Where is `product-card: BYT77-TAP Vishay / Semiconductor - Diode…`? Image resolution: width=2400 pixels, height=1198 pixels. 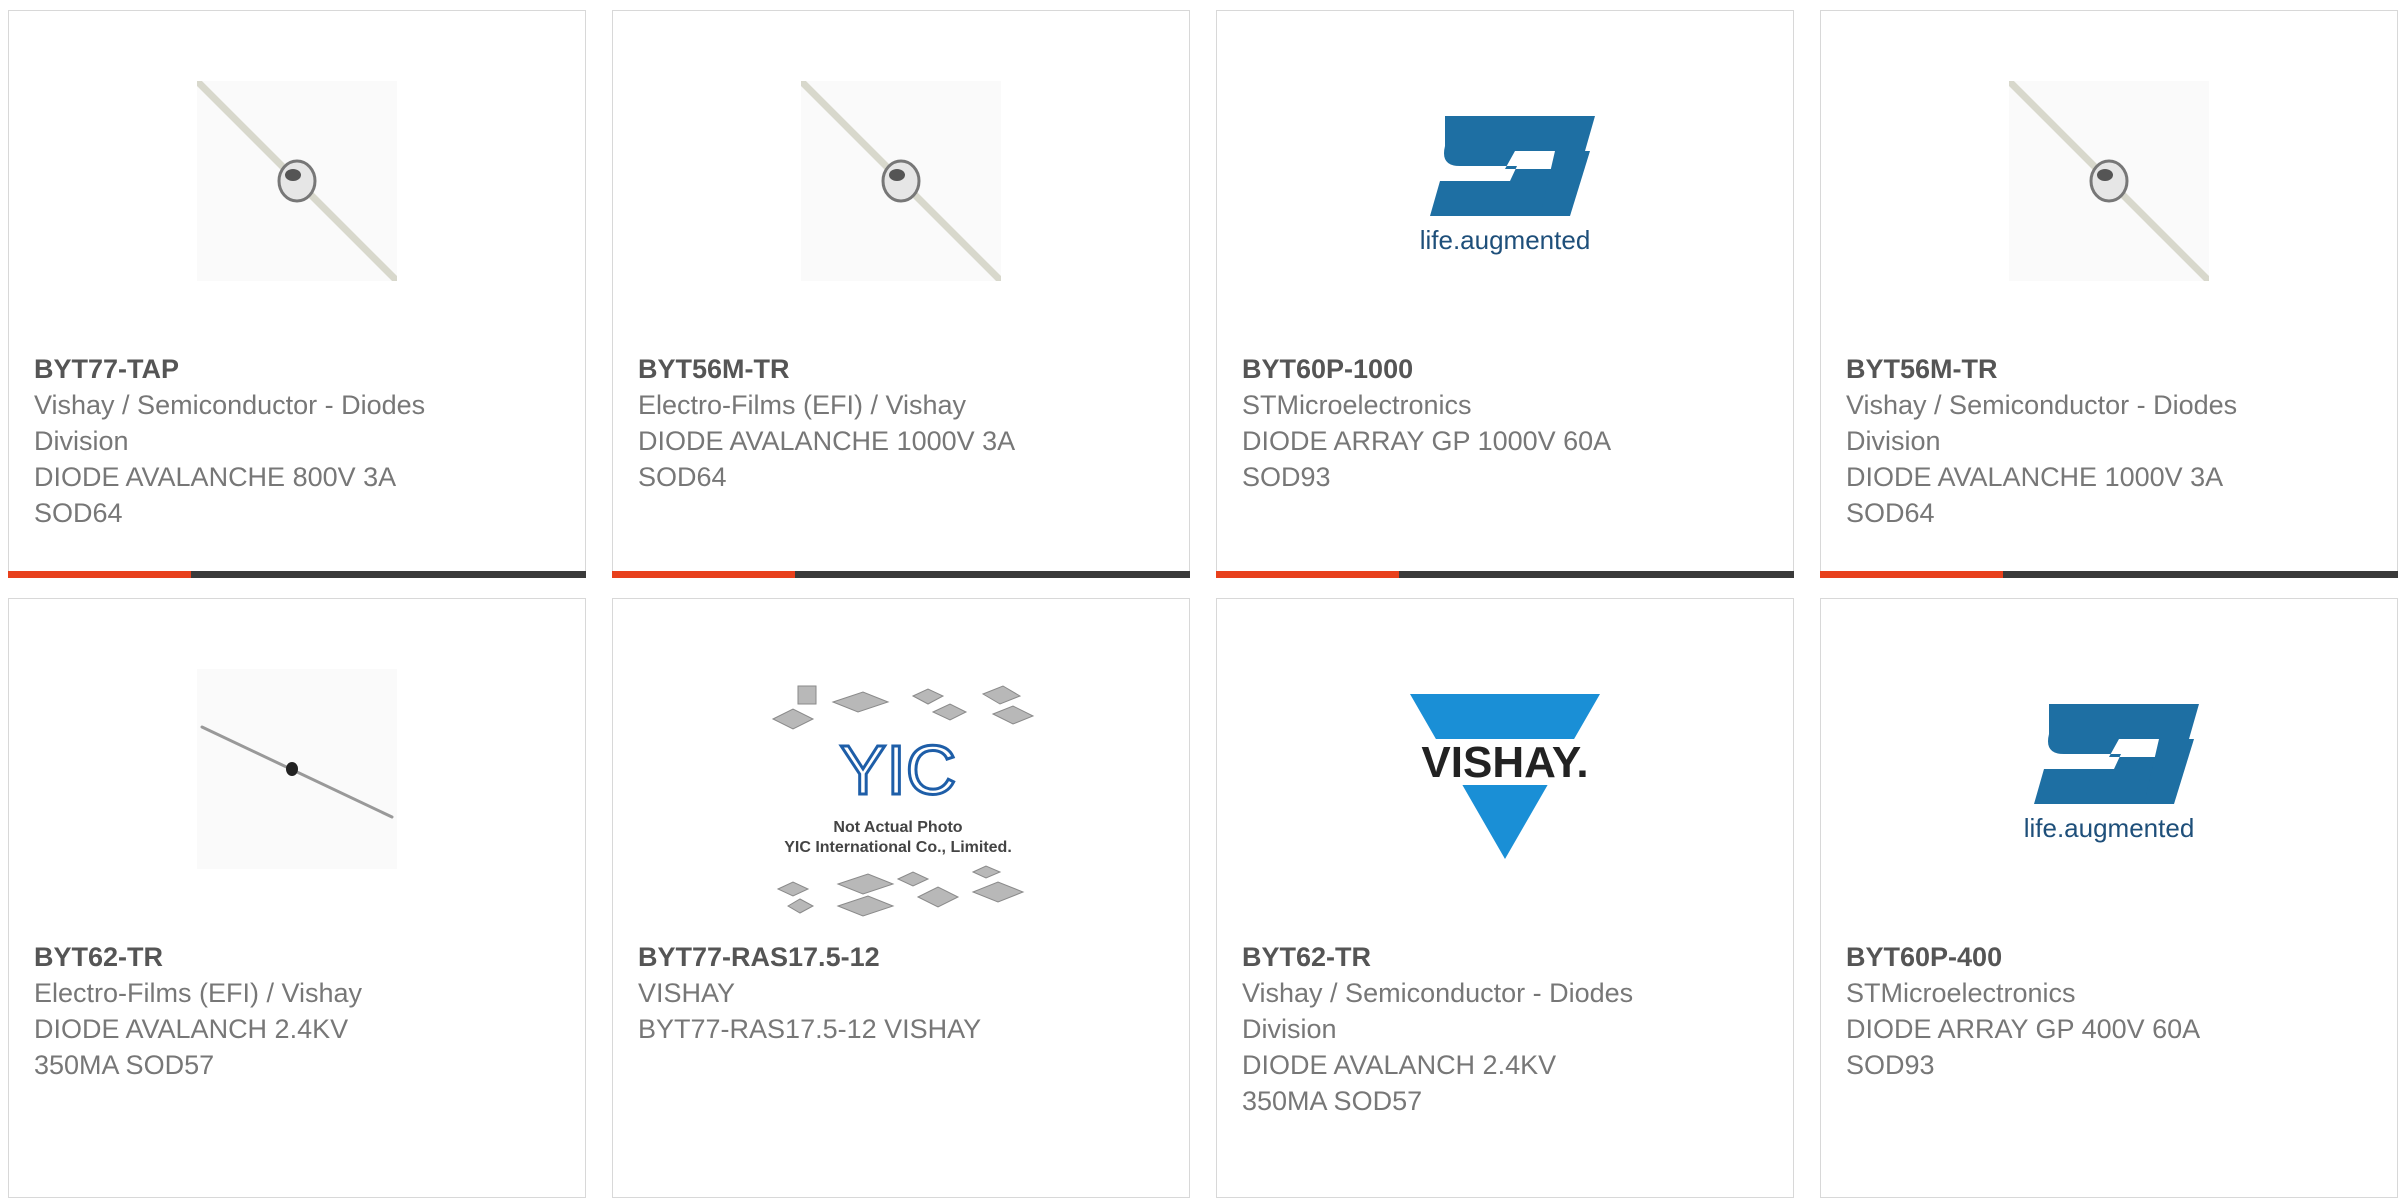
product-card: BYT77-TAP Vishay / Semiconductor - Diode… is located at coordinates (297, 294).